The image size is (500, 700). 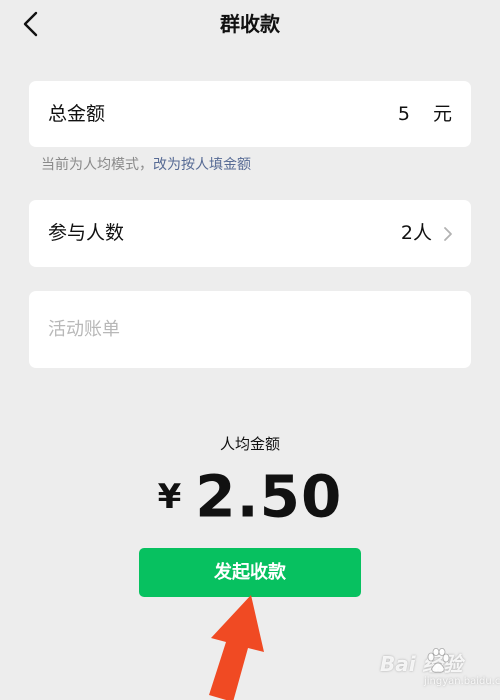 I want to click on mode-hint: 当前为人均模式，改为按人填金额, so click(x=146, y=165).